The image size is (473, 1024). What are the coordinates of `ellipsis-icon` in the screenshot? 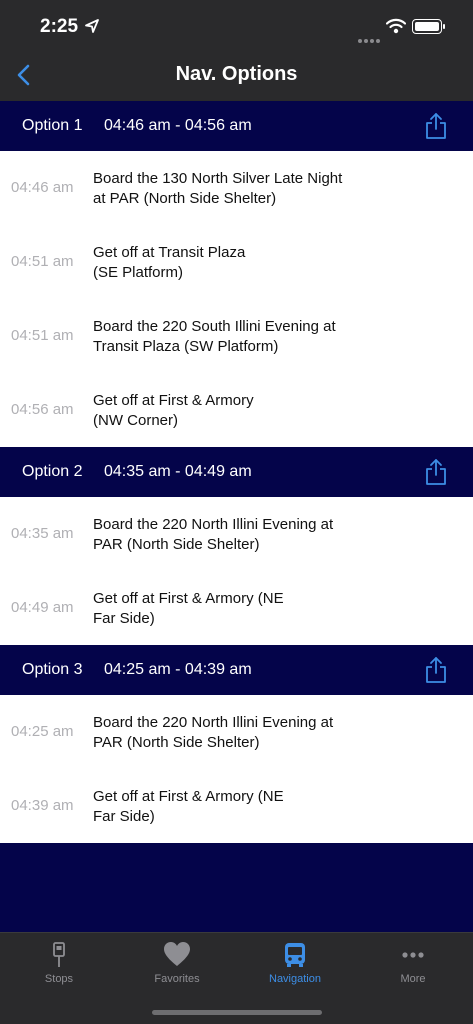 It's located at (413, 955).